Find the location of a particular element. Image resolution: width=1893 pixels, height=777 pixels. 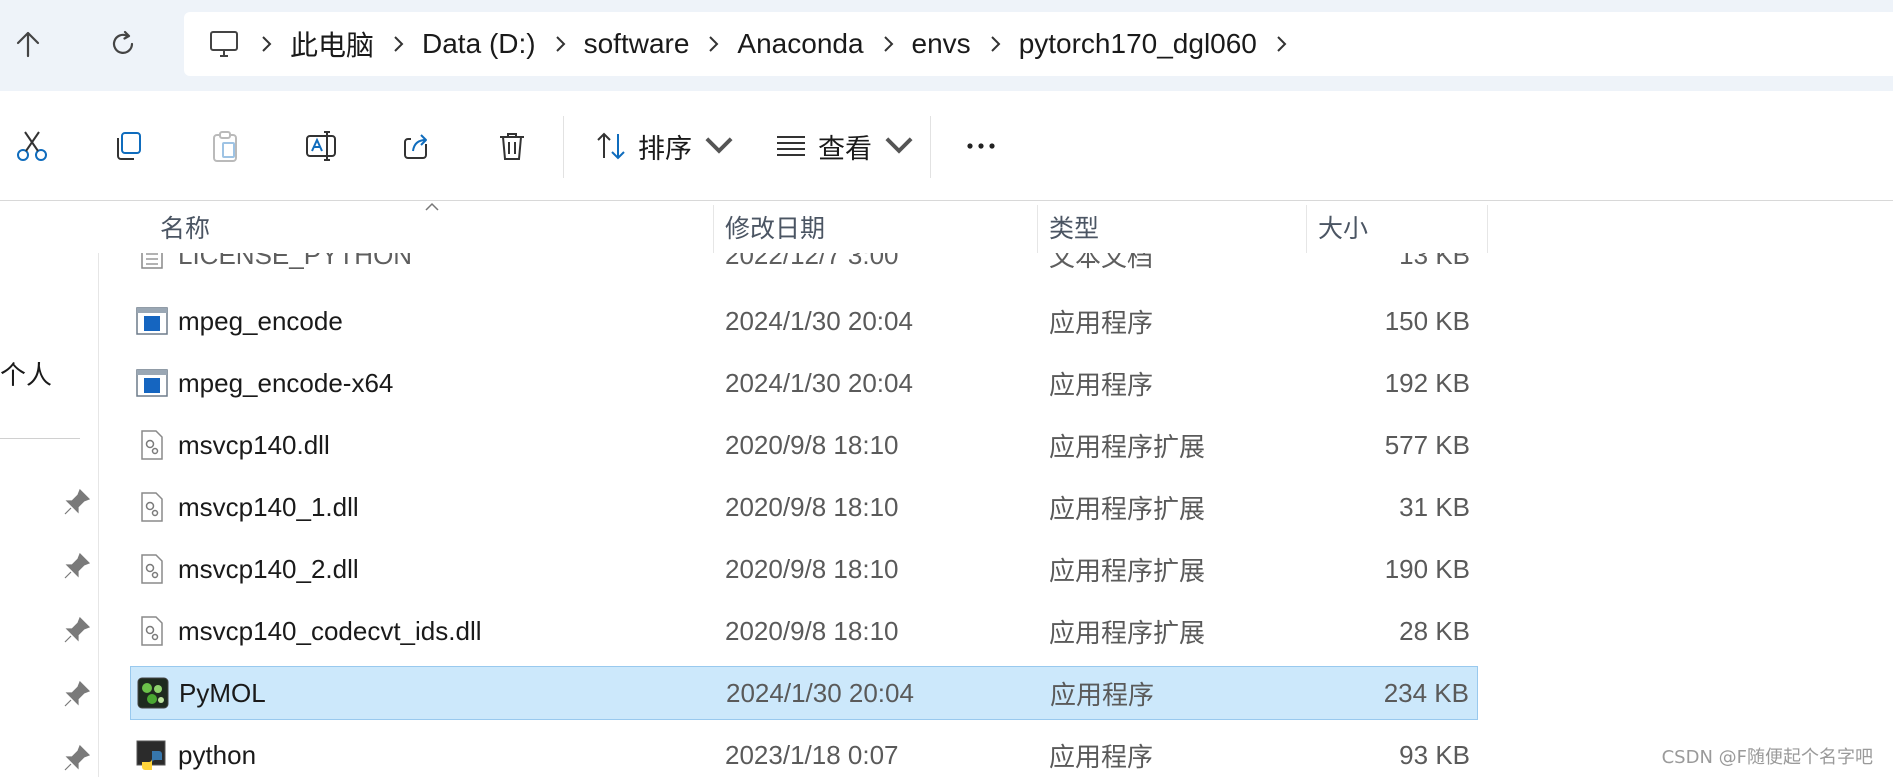

file-modified: 2023/1/18 0:07 is located at coordinates (812, 754).